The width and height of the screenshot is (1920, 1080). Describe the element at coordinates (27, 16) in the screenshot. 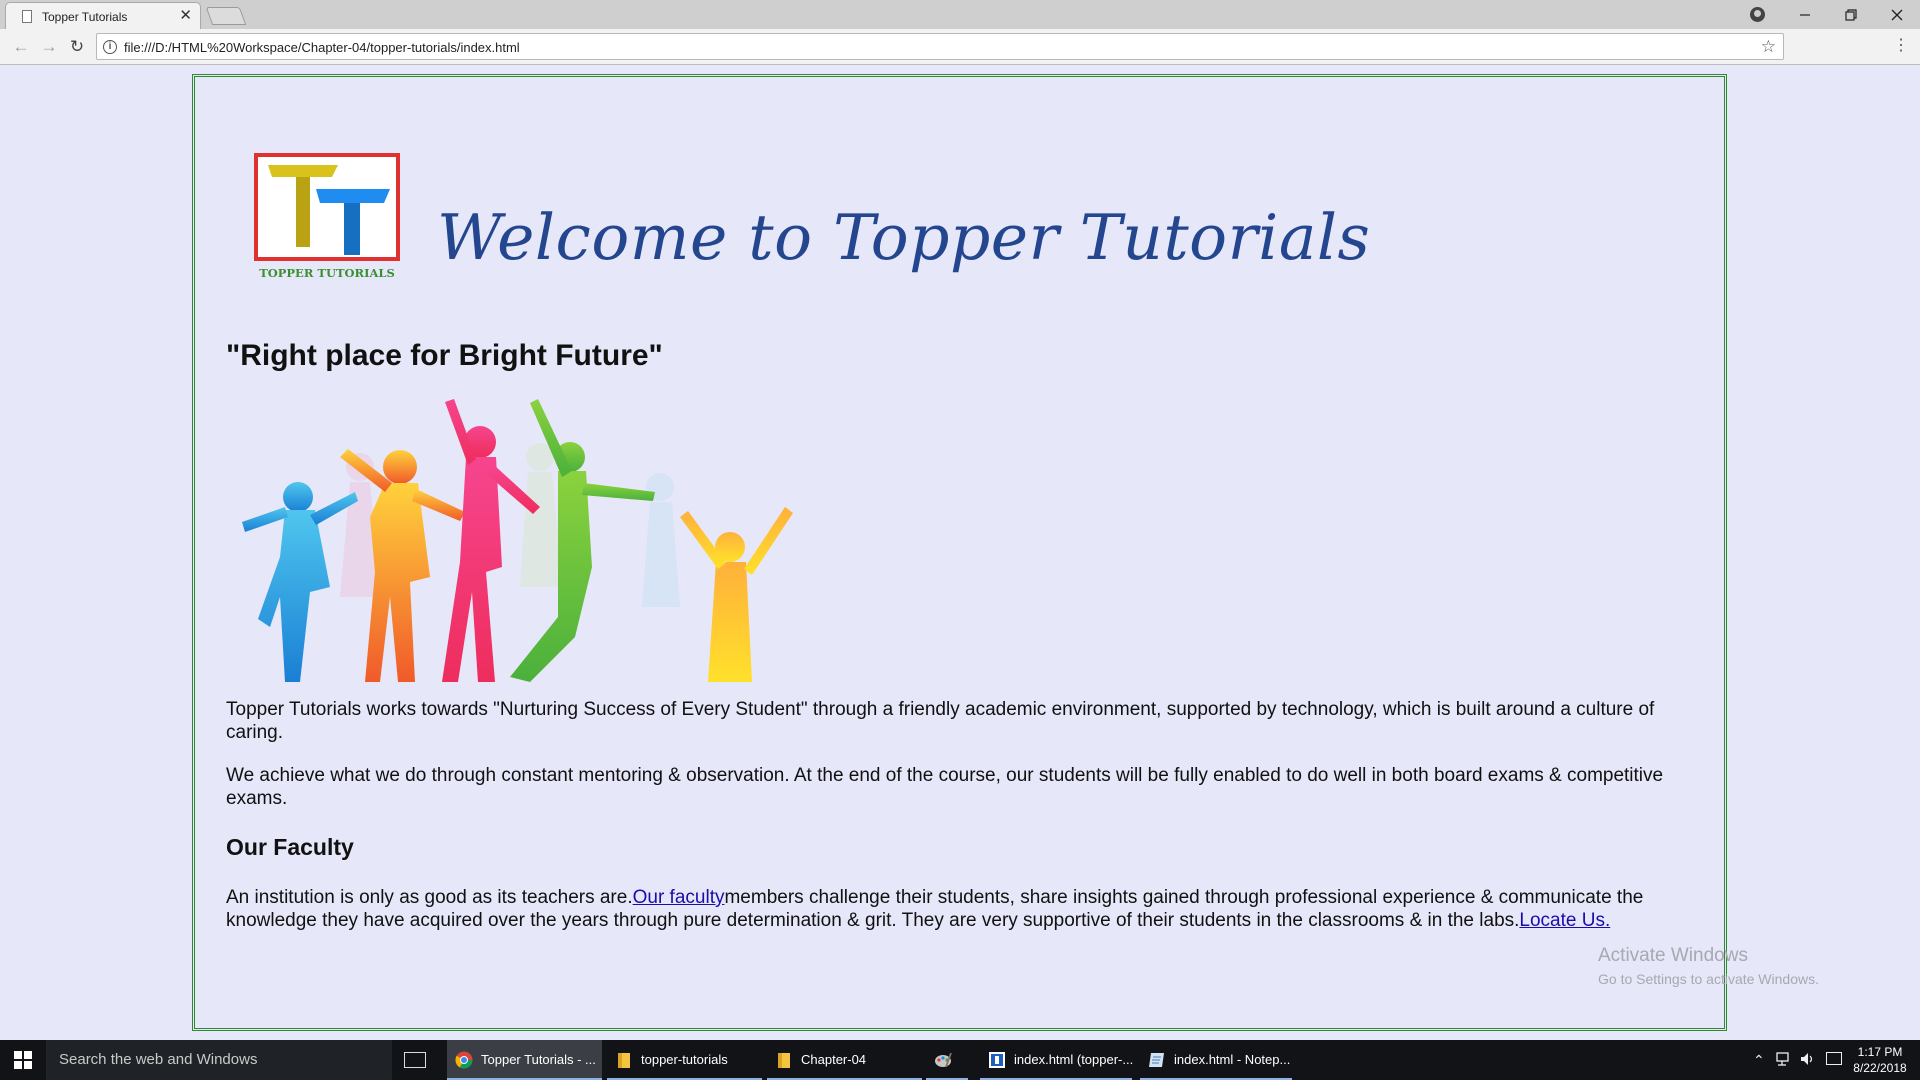

I see `page-favicon-icon` at that location.